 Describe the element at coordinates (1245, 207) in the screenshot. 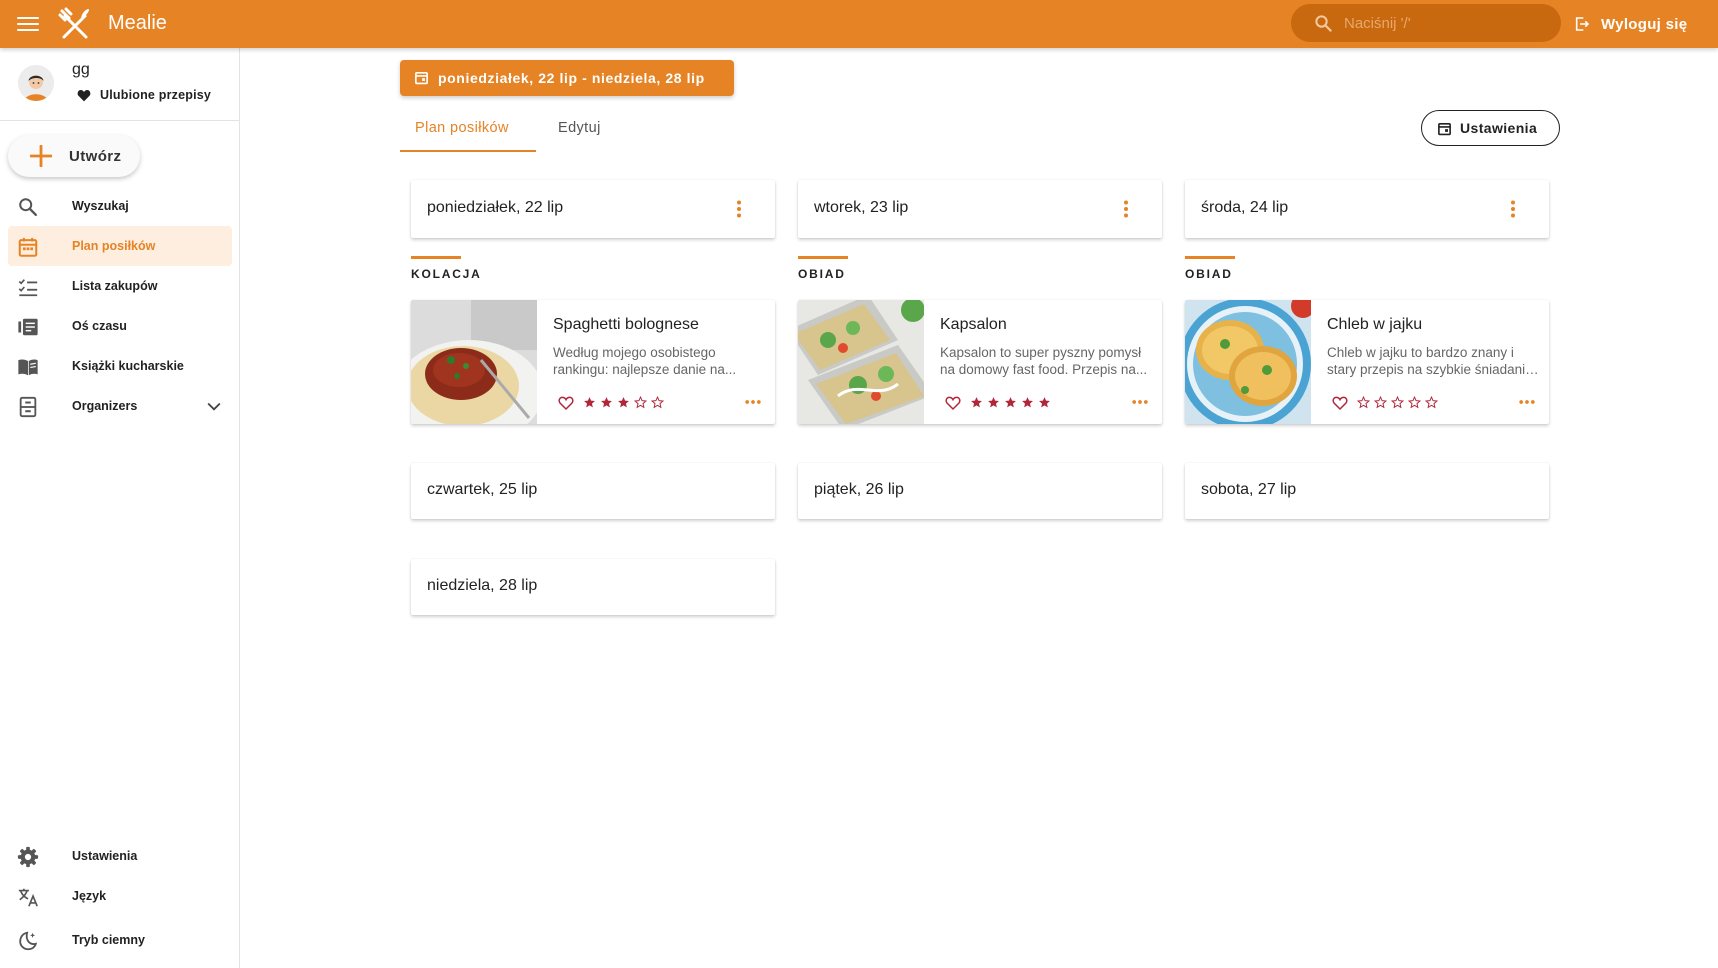

I see `day-label: środa, 24 lip` at that location.